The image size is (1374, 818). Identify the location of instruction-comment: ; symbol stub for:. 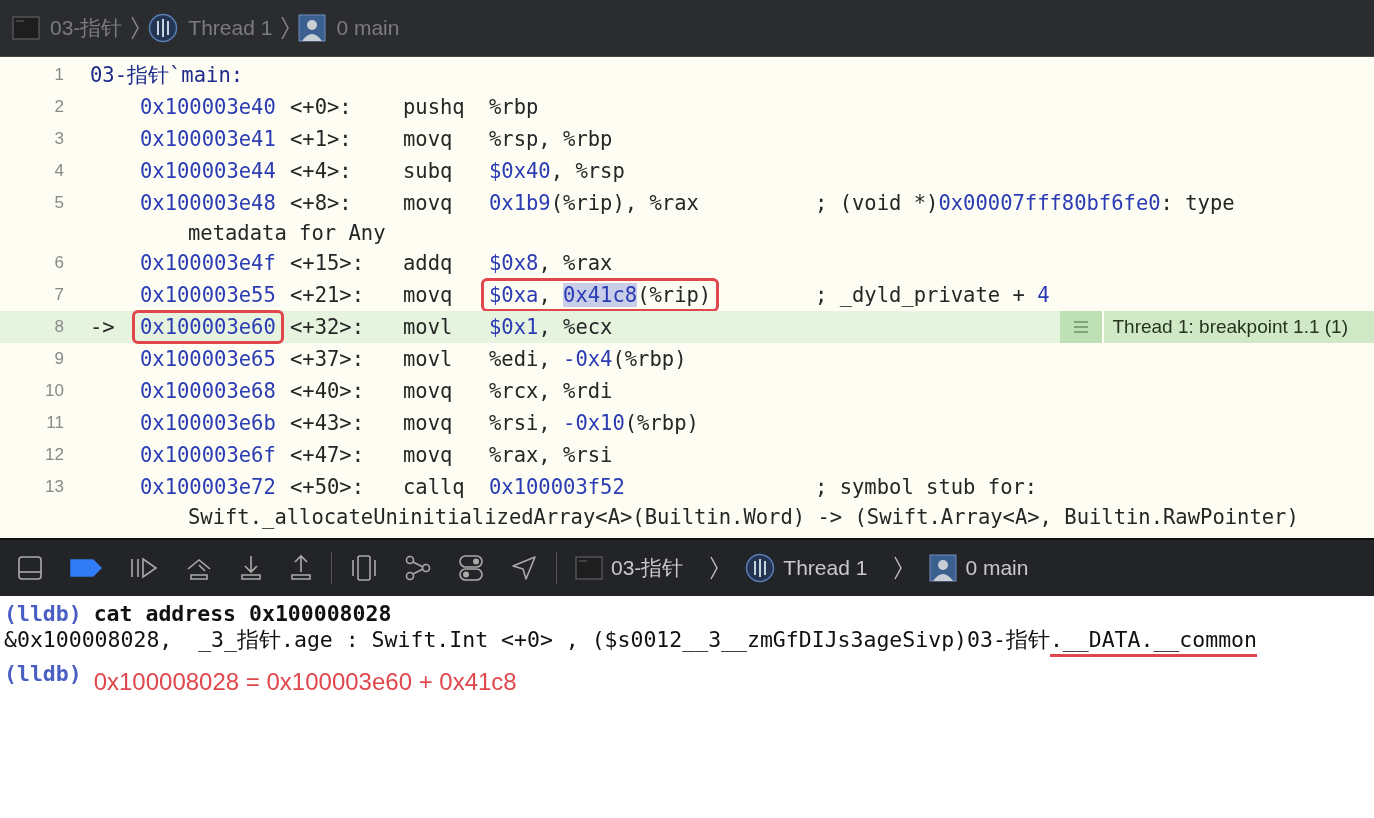
(926, 487).